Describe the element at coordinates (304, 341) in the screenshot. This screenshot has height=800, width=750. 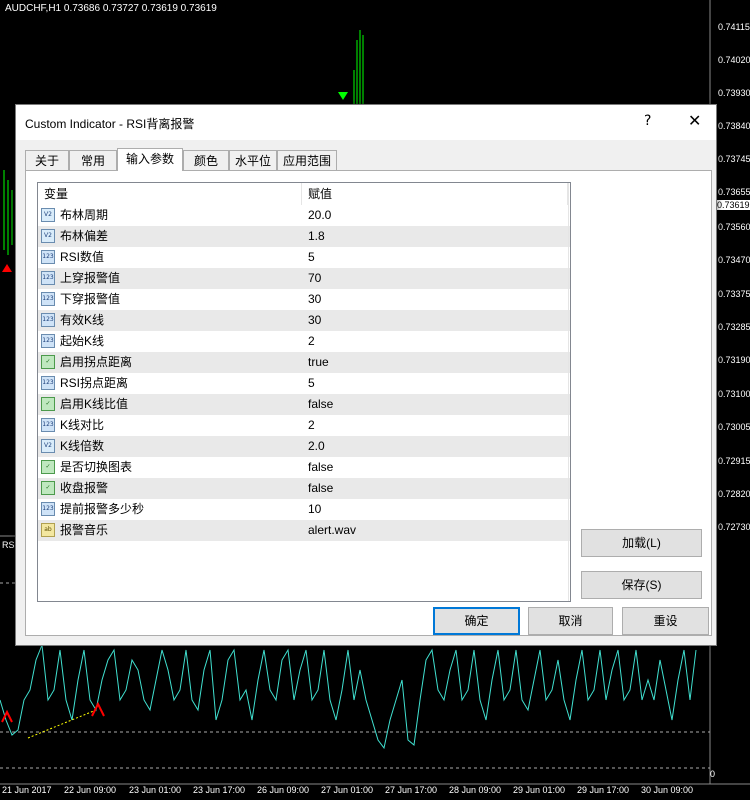
I see `param-row: 123 起始K线 2` at that location.